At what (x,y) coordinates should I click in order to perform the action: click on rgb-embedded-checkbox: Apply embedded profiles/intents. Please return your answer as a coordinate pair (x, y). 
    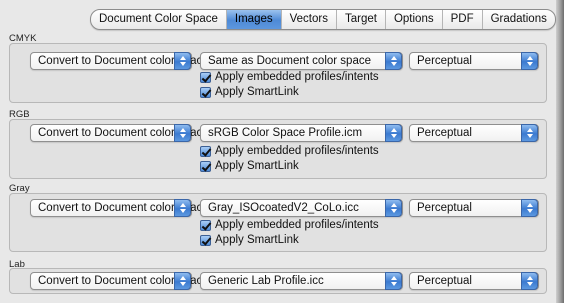
    Looking at the image, I should click on (289, 151).